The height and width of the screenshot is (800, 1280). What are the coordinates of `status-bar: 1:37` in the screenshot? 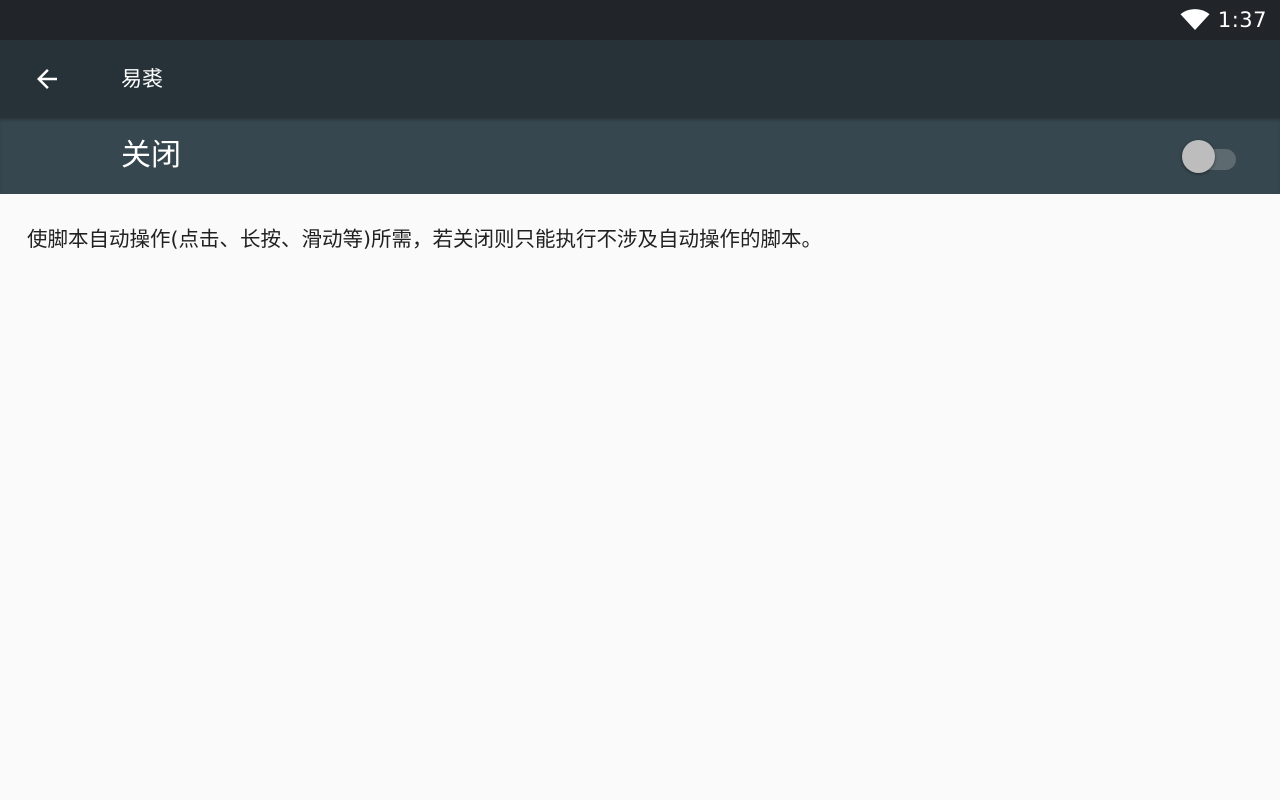 It's located at (640, 20).